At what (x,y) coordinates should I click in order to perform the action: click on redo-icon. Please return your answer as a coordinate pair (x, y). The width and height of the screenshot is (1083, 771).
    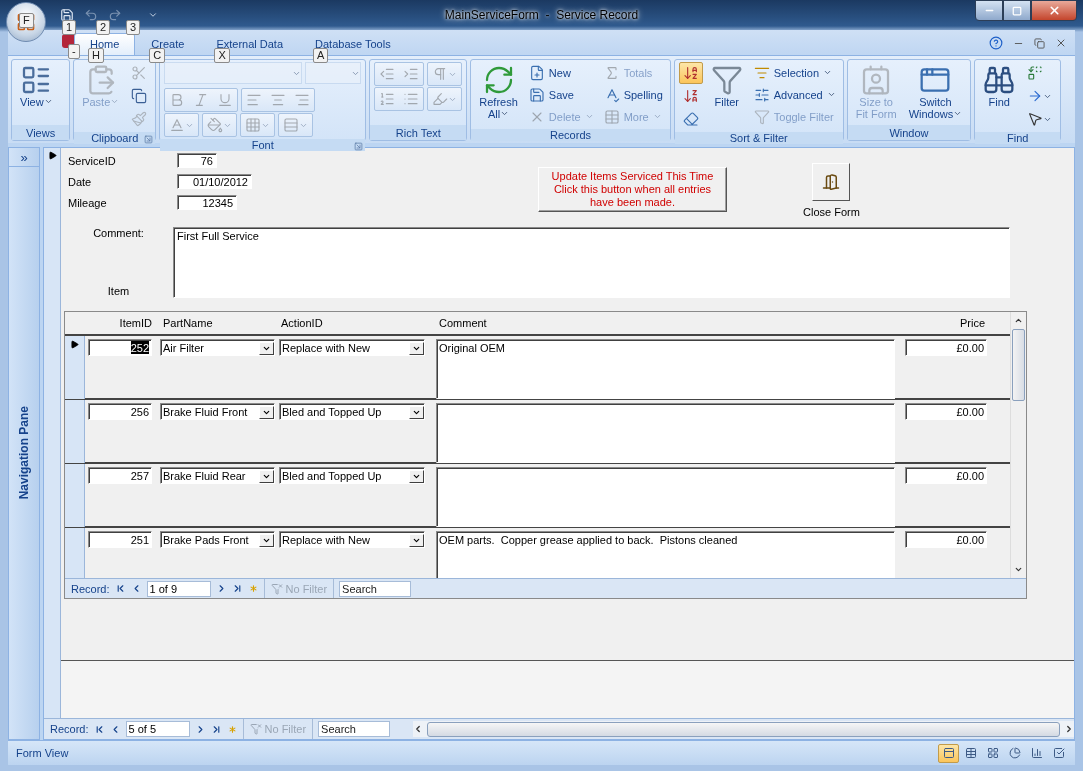
    Looking at the image, I should click on (115, 15).